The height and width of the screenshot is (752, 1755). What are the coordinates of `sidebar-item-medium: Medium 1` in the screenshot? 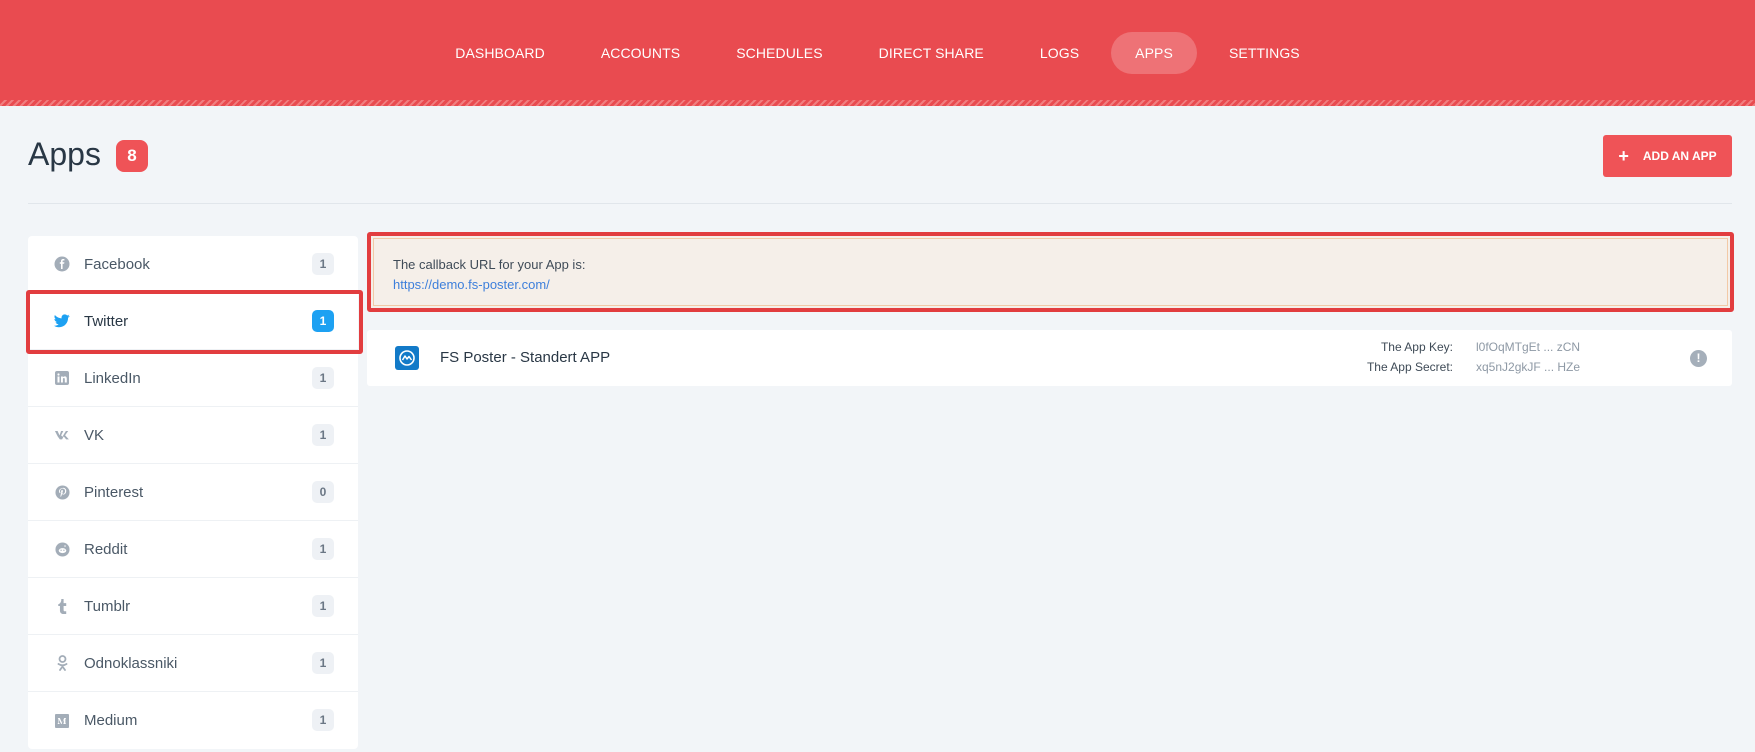 It's located at (193, 720).